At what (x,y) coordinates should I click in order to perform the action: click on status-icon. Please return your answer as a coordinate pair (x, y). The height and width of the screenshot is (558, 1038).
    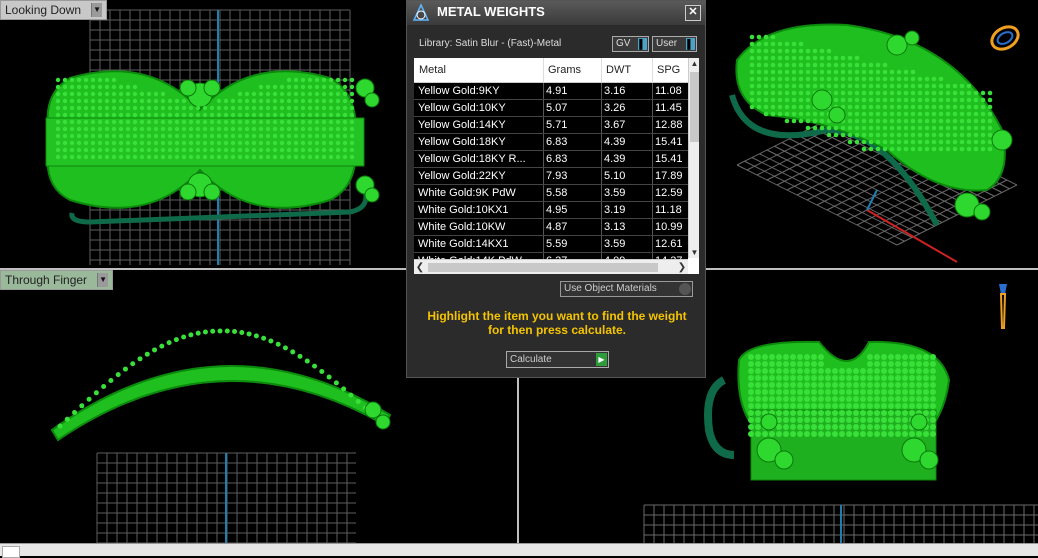
    Looking at the image, I should click on (11, 552).